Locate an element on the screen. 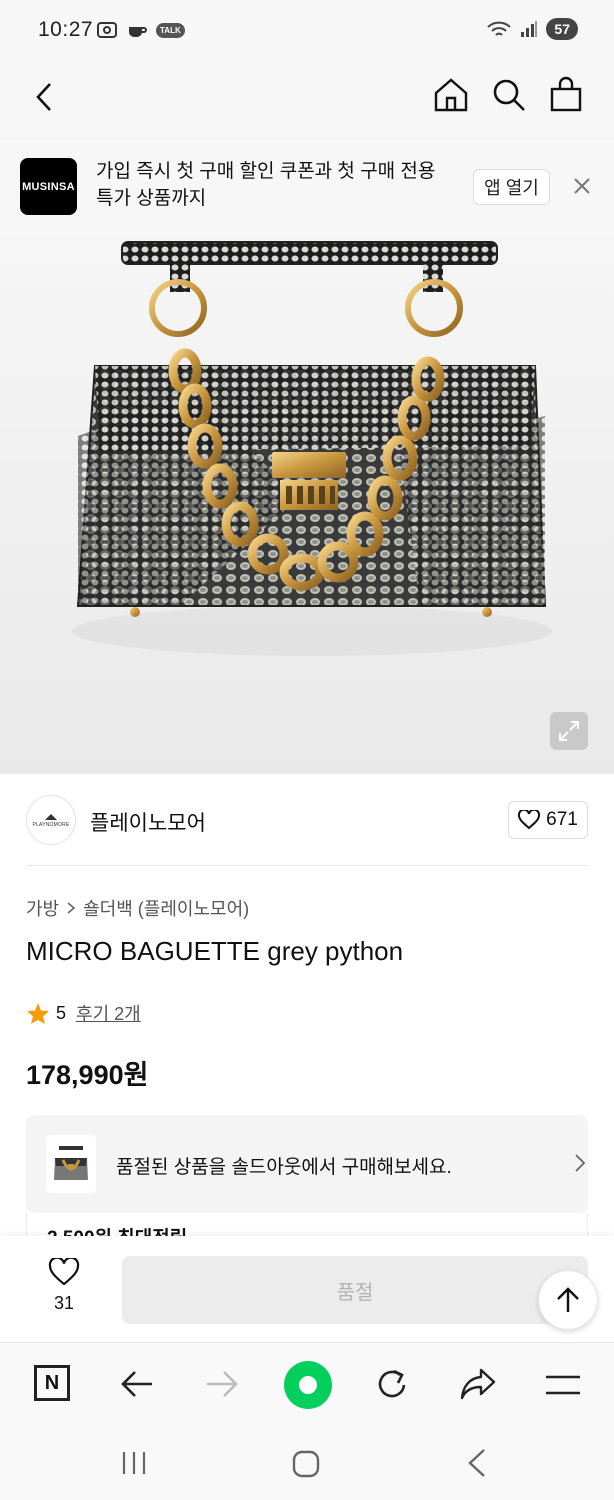  musinsa-logo: MUSINSA is located at coordinates (48, 186).